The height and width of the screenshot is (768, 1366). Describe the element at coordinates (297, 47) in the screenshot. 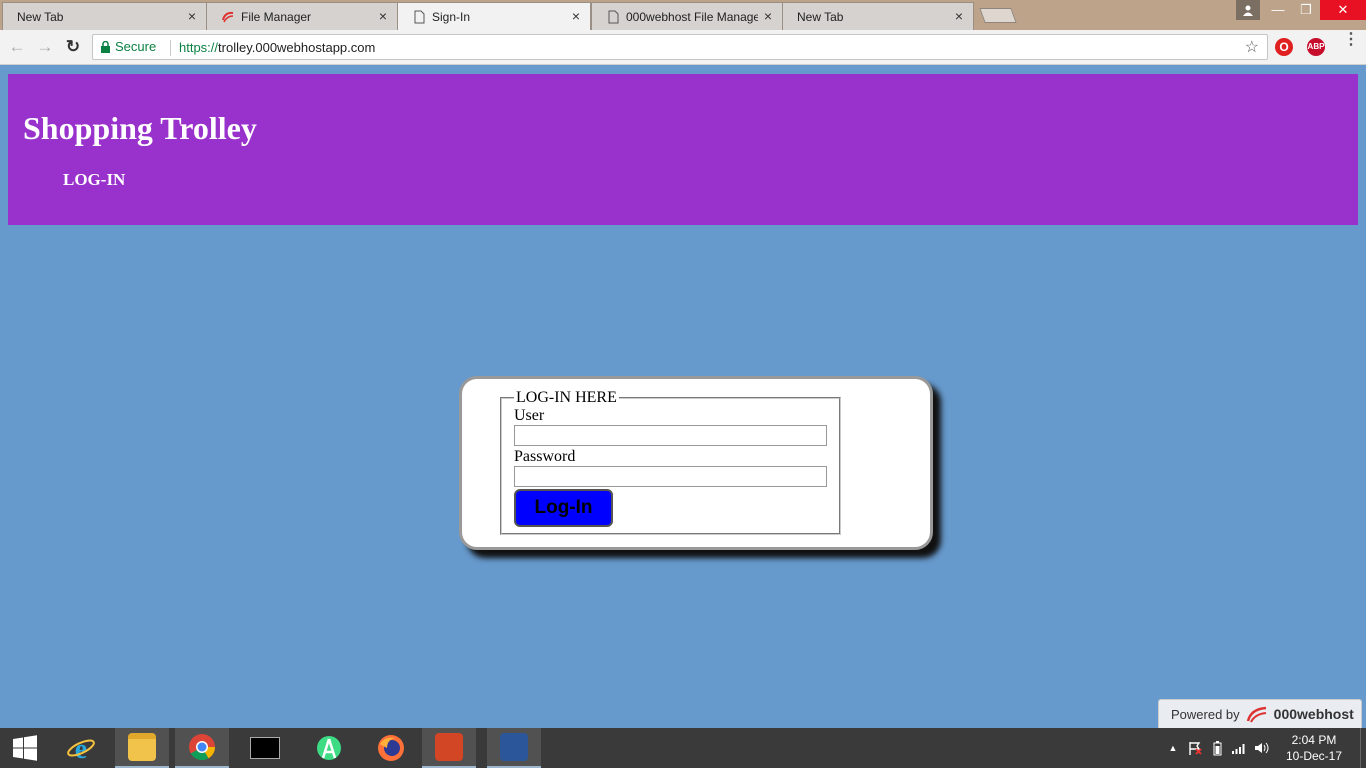

I see `url-host: trolley.000webhostapp.com` at that location.